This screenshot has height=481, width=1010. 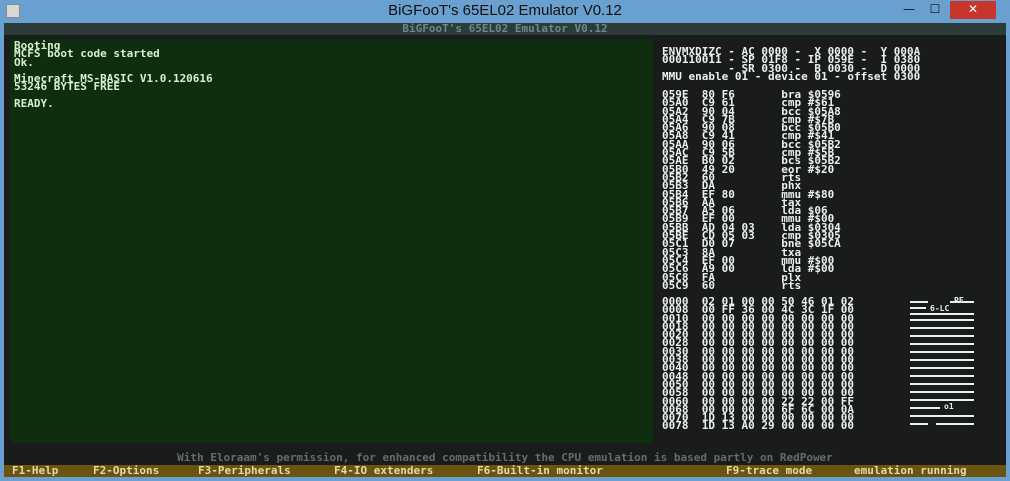 I want to click on window-title: BiGFooT's 65EL02 Emulator V0.12, so click(x=505, y=10).